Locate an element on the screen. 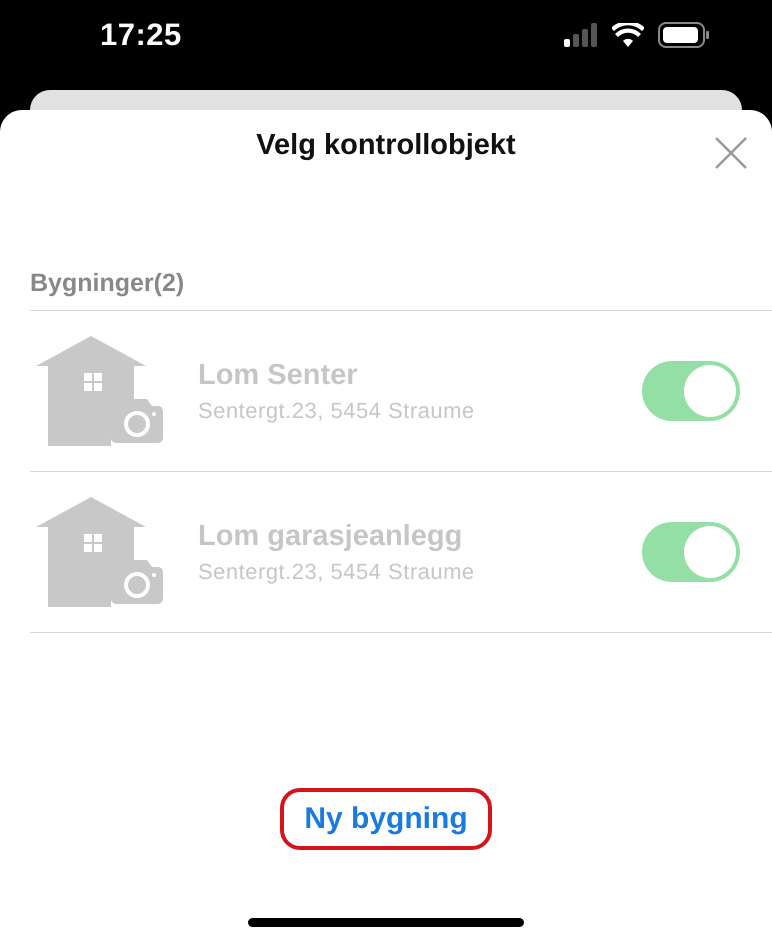  status-time: 17:25 is located at coordinates (141, 35).